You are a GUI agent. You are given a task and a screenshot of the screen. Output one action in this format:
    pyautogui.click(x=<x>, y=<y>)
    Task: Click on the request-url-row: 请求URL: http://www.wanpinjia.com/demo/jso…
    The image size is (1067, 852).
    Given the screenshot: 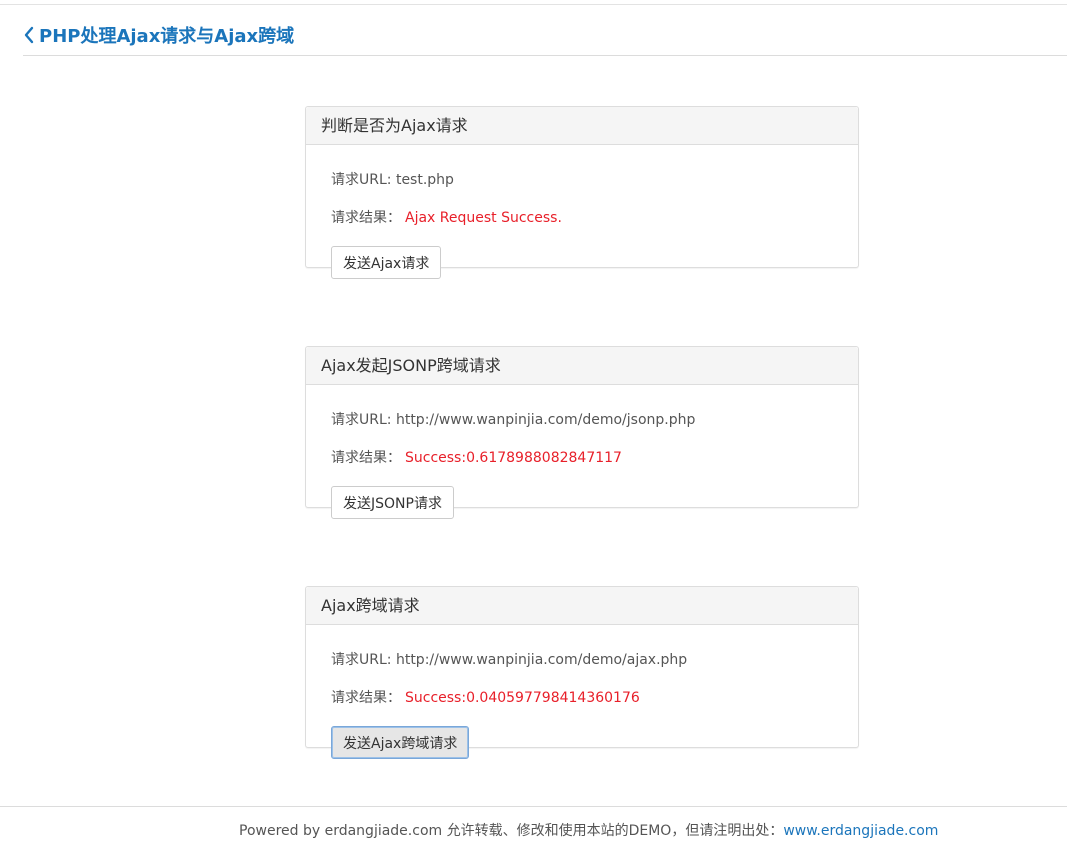 What is the action you would take?
    pyautogui.click(x=513, y=419)
    